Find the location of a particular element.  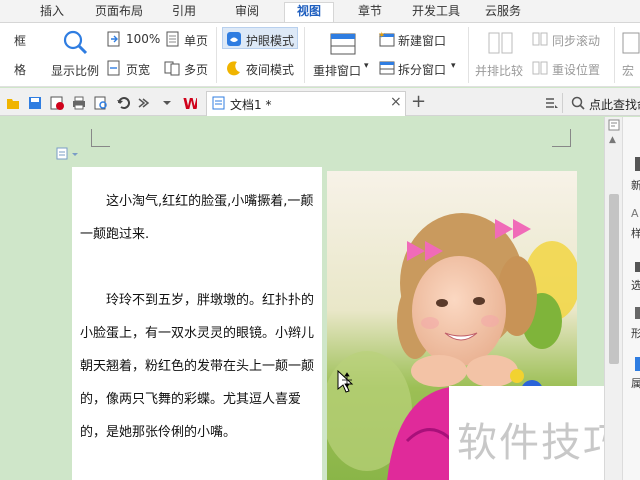

multi-page-icon is located at coordinates (172, 68).